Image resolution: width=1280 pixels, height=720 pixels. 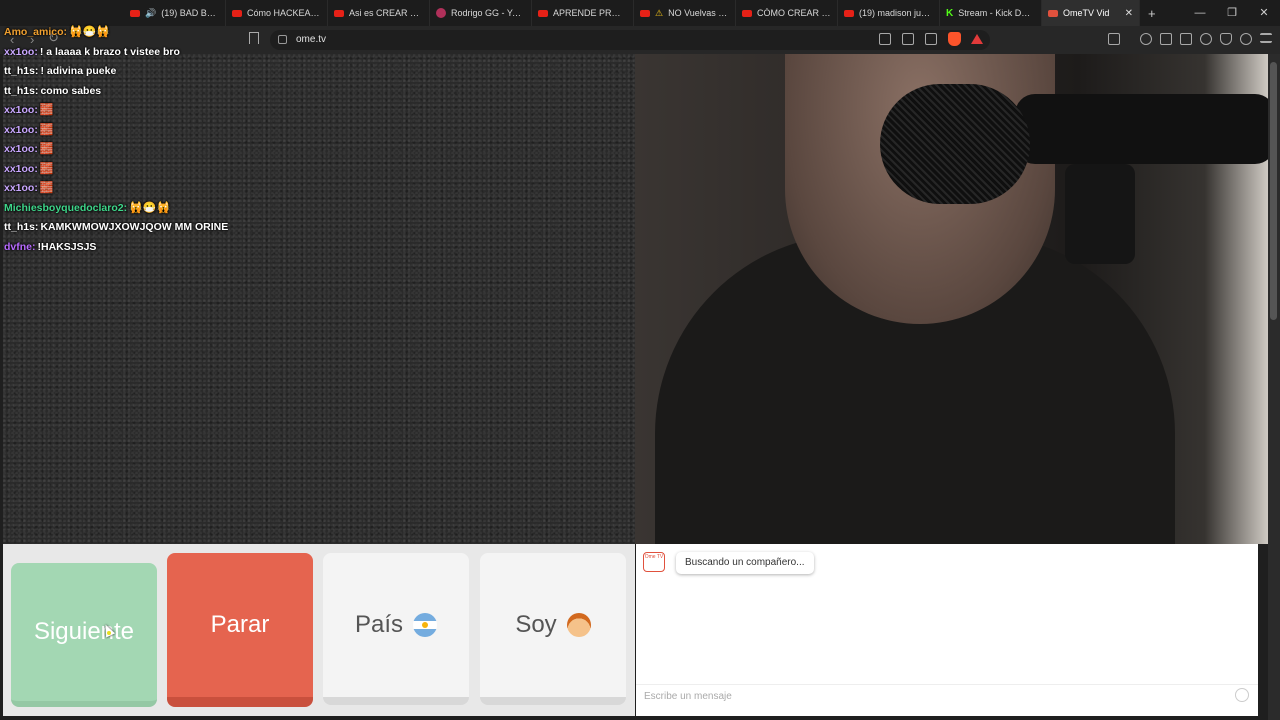 What do you see at coordinates (109, 633) in the screenshot?
I see `cursor-highlight` at bounding box center [109, 633].